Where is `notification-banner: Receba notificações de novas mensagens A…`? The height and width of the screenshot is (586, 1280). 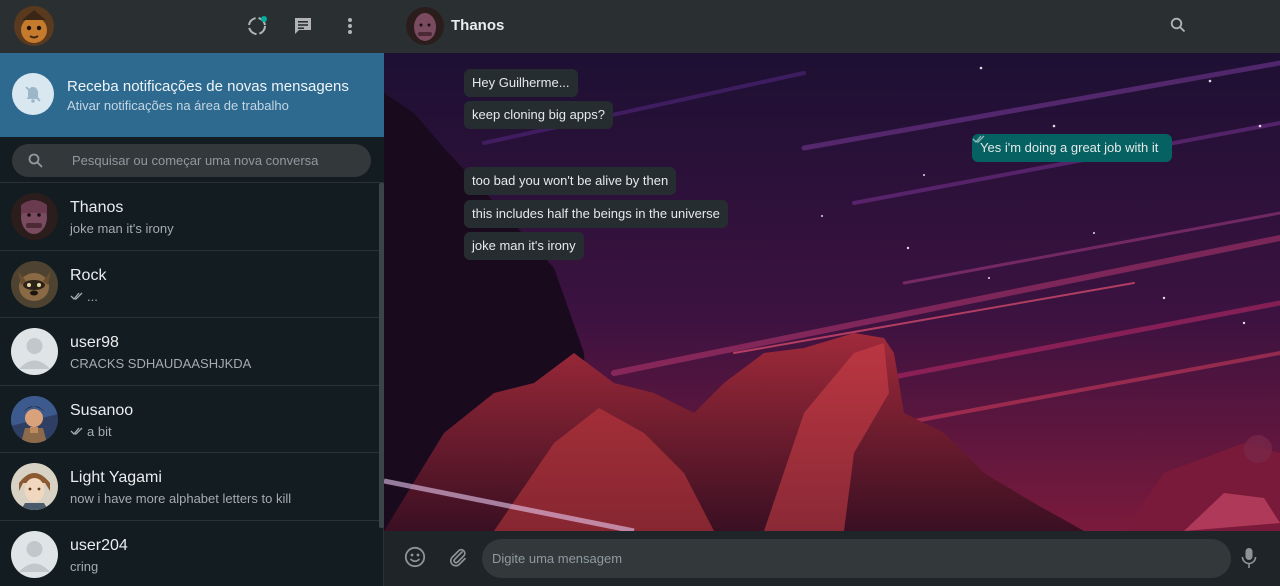
notification-banner: Receba notificações de novas mensagens A… is located at coordinates (192, 95).